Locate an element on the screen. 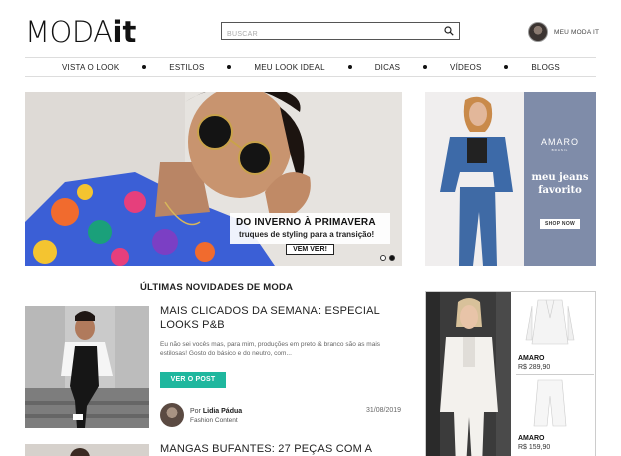 This screenshot has height=456, width=621. nav-item-vista-o-look: VISTA O LOOK is located at coordinates (90, 67).